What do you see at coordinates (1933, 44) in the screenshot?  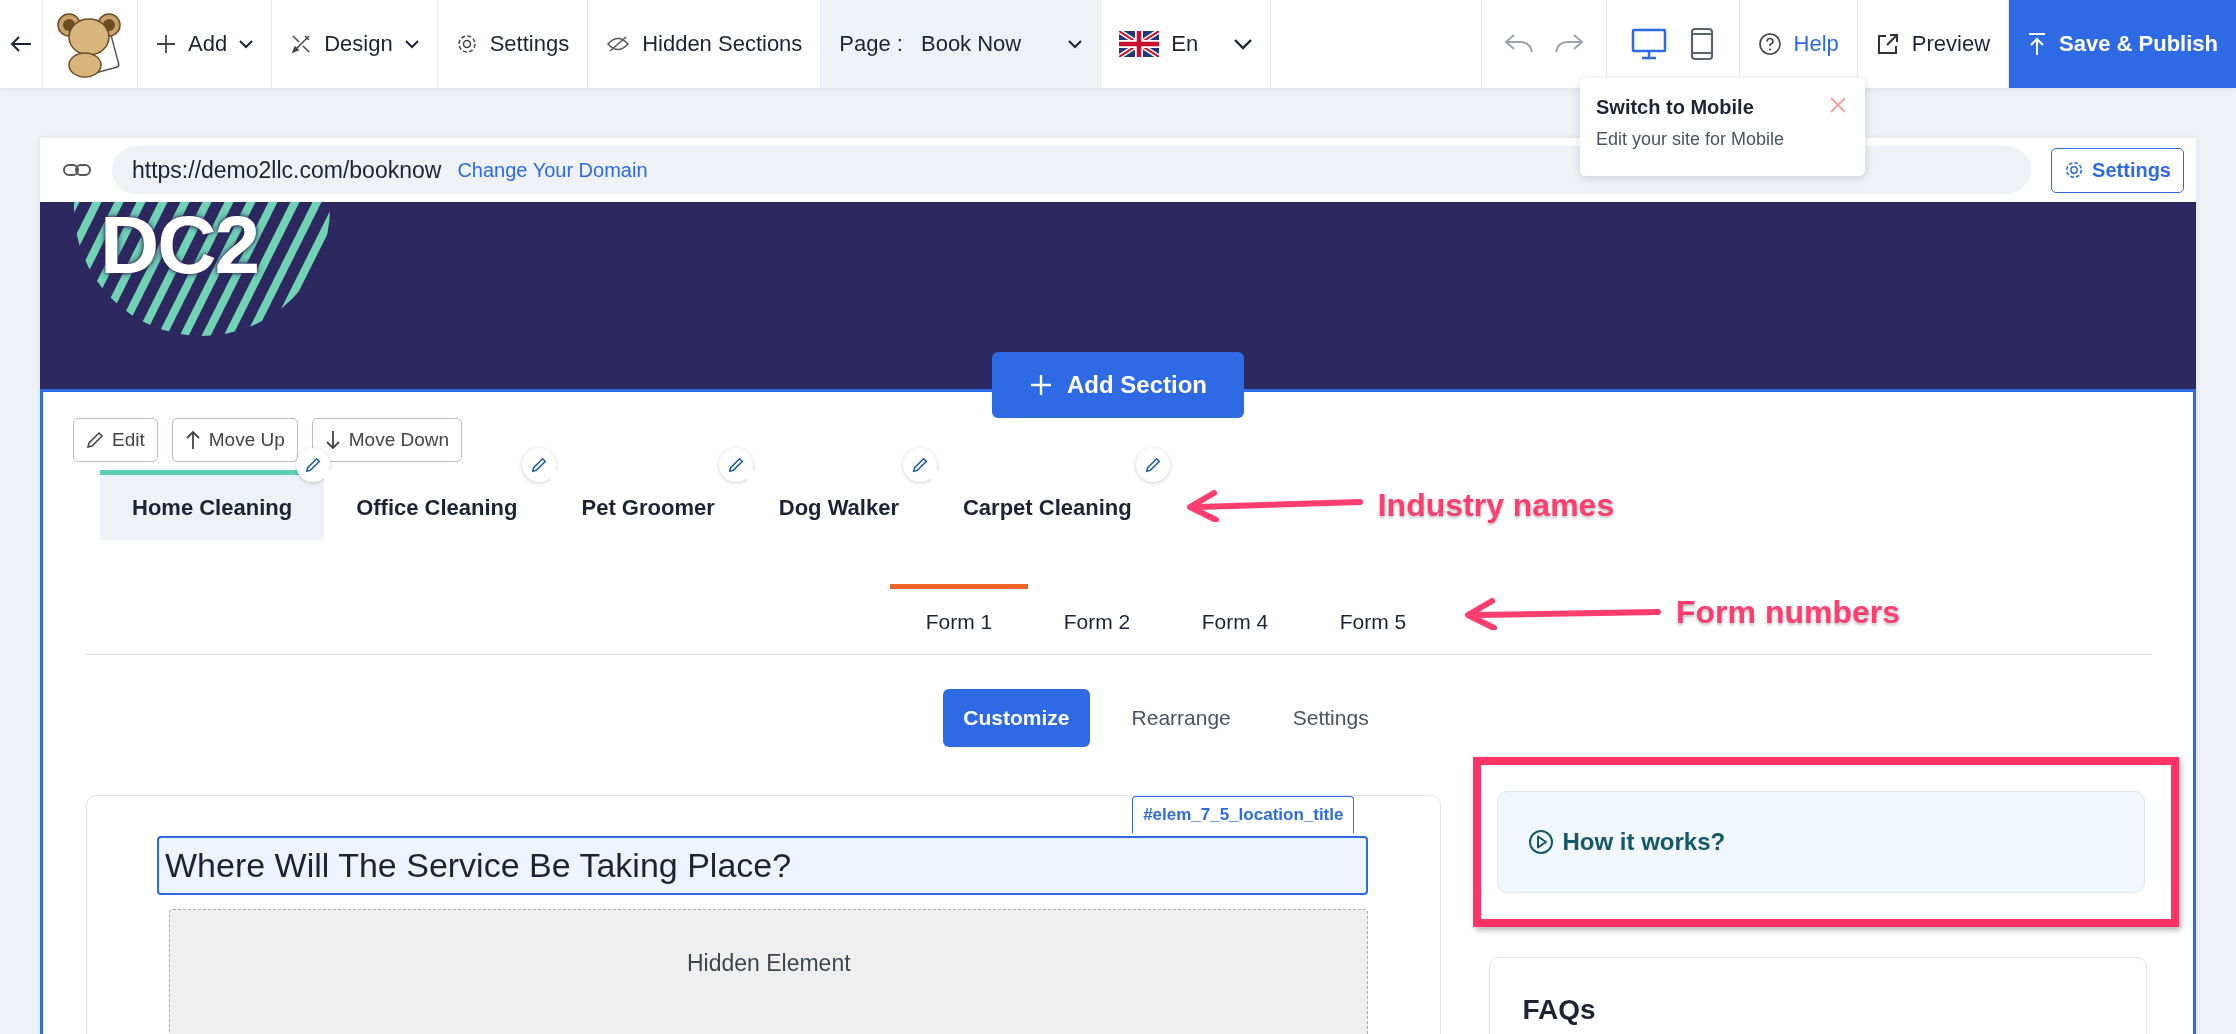 I see `preview-button: Preview` at bounding box center [1933, 44].